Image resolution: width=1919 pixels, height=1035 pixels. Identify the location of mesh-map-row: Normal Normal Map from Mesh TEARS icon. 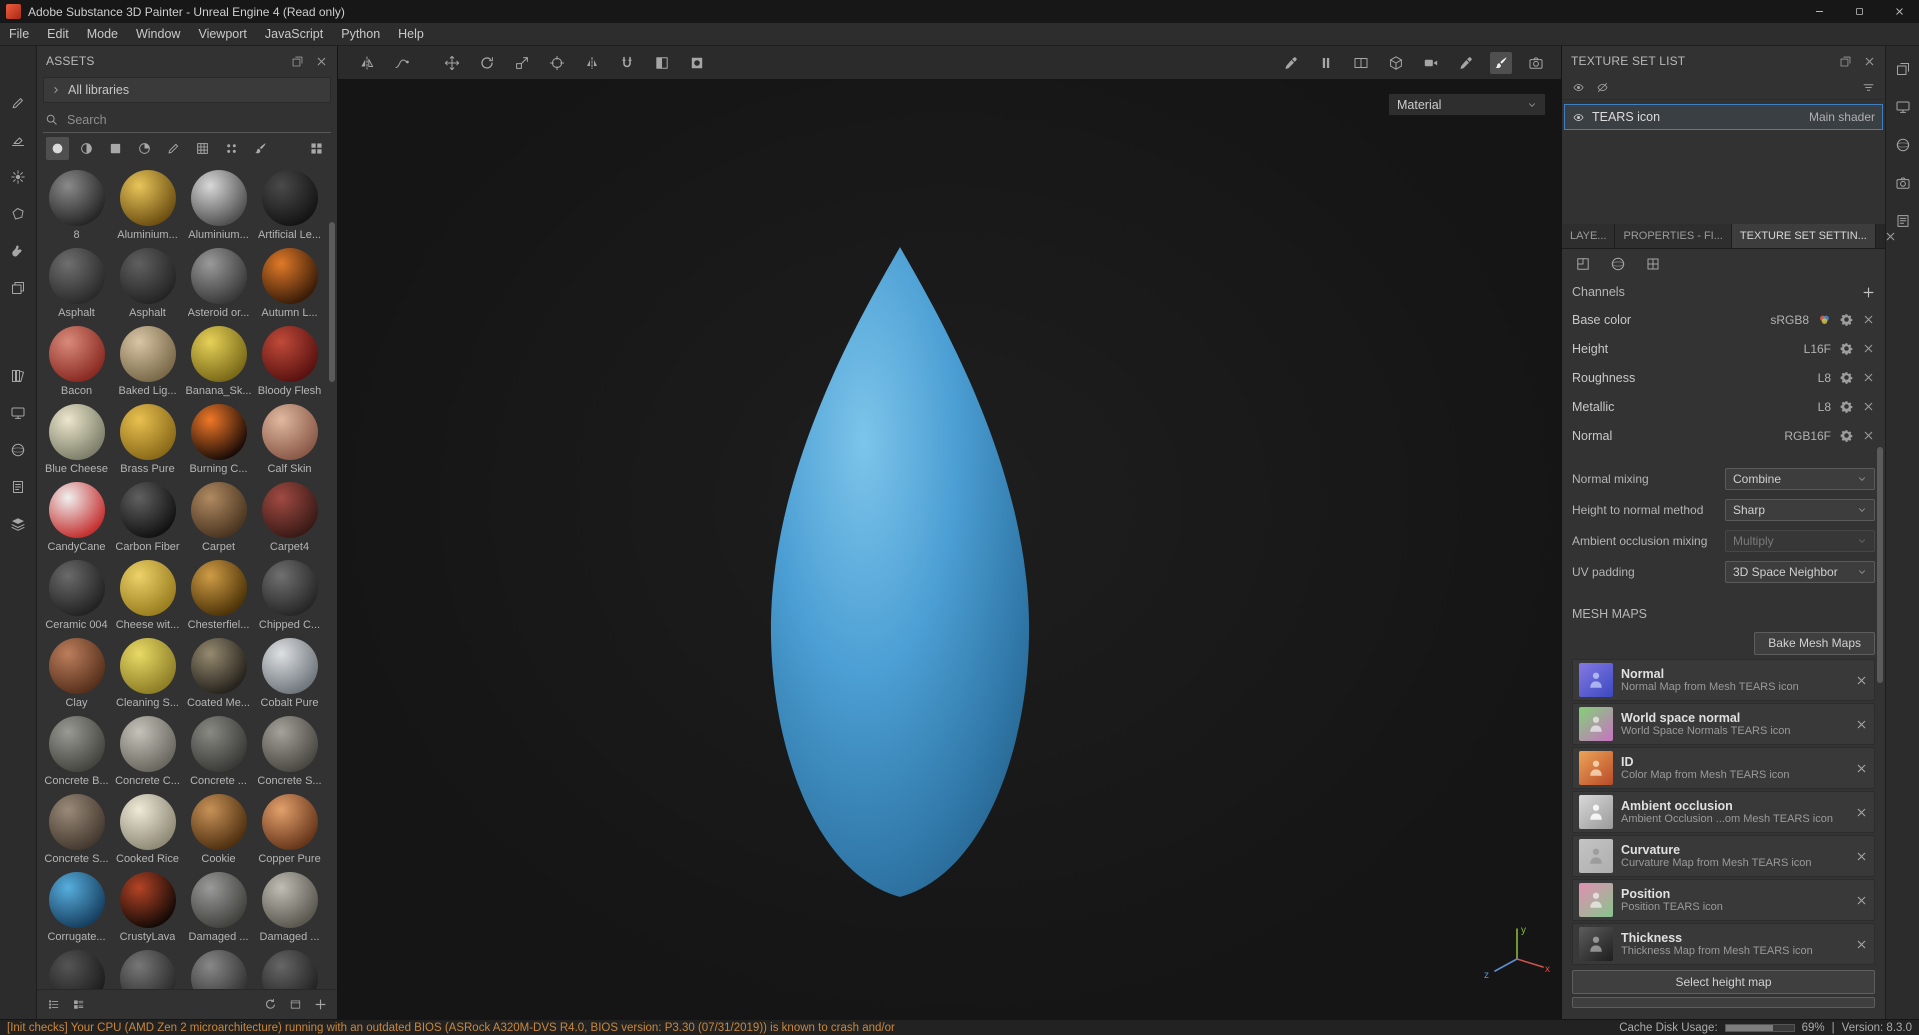
(1723, 680).